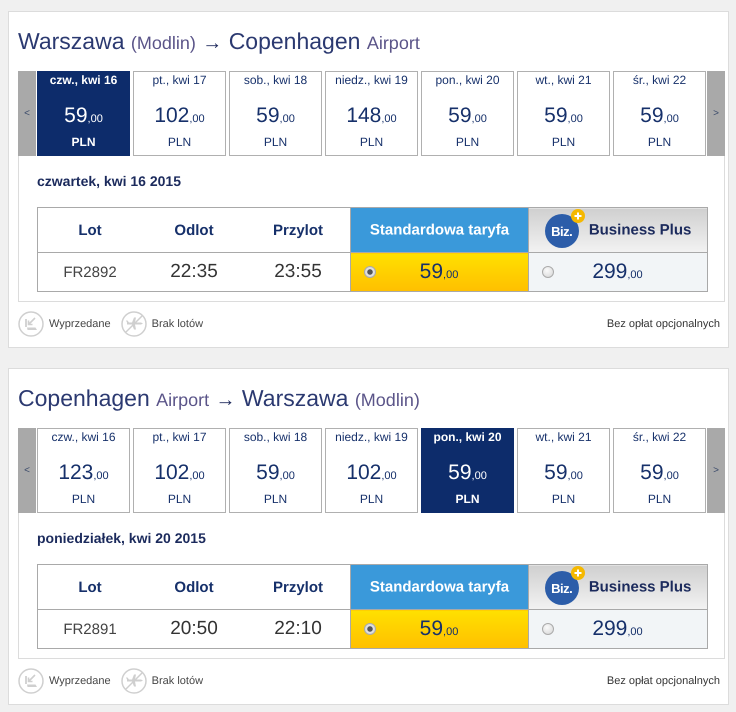 The image size is (736, 712). What do you see at coordinates (90, 629) in the screenshot?
I see `flight-number: FR2891` at bounding box center [90, 629].